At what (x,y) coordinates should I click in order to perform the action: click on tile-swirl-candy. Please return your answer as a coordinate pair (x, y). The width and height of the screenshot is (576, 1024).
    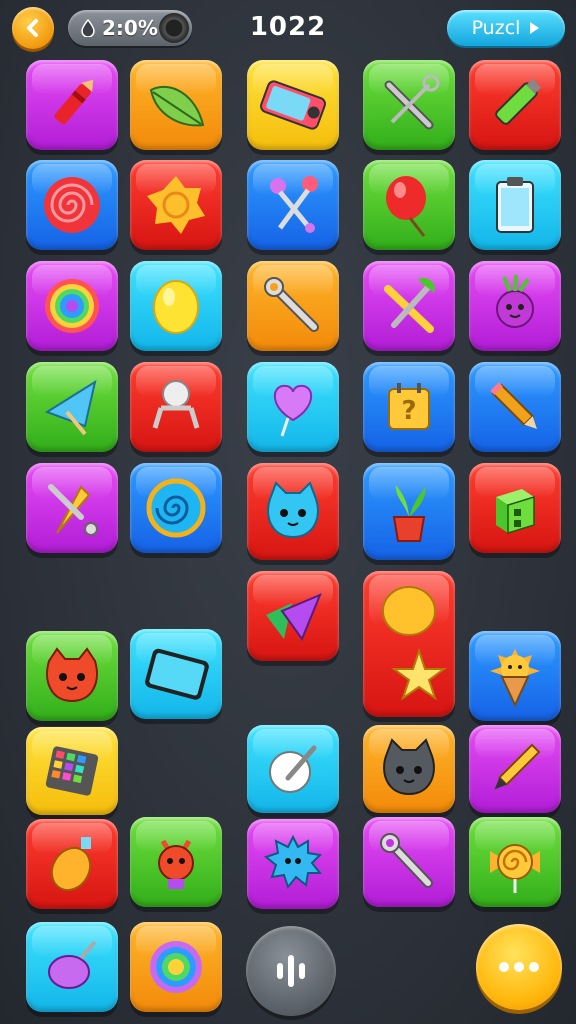
    Looking at the image, I should click on (72, 205).